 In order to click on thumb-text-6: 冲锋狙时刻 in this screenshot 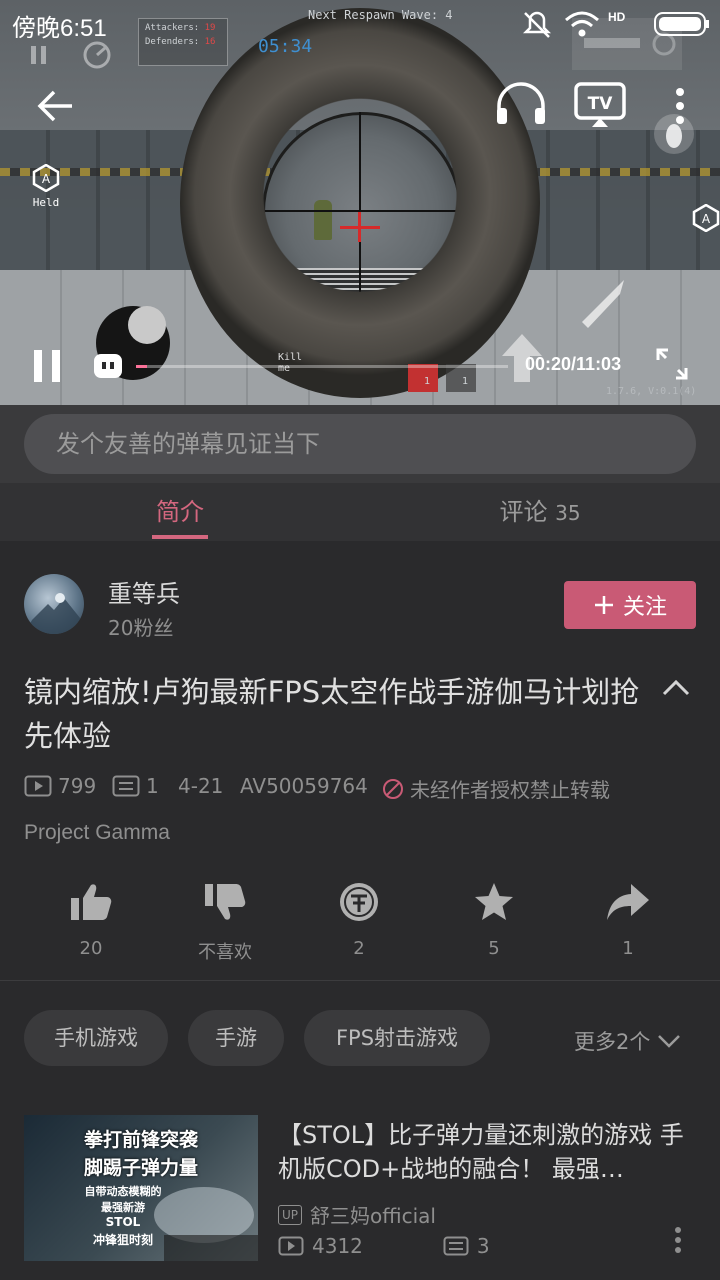, I will do `click(122, 1240)`.